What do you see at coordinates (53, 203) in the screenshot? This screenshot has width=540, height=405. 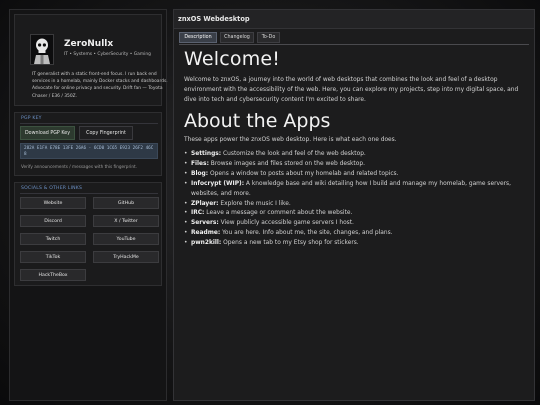 I see `website-link-button: Website` at bounding box center [53, 203].